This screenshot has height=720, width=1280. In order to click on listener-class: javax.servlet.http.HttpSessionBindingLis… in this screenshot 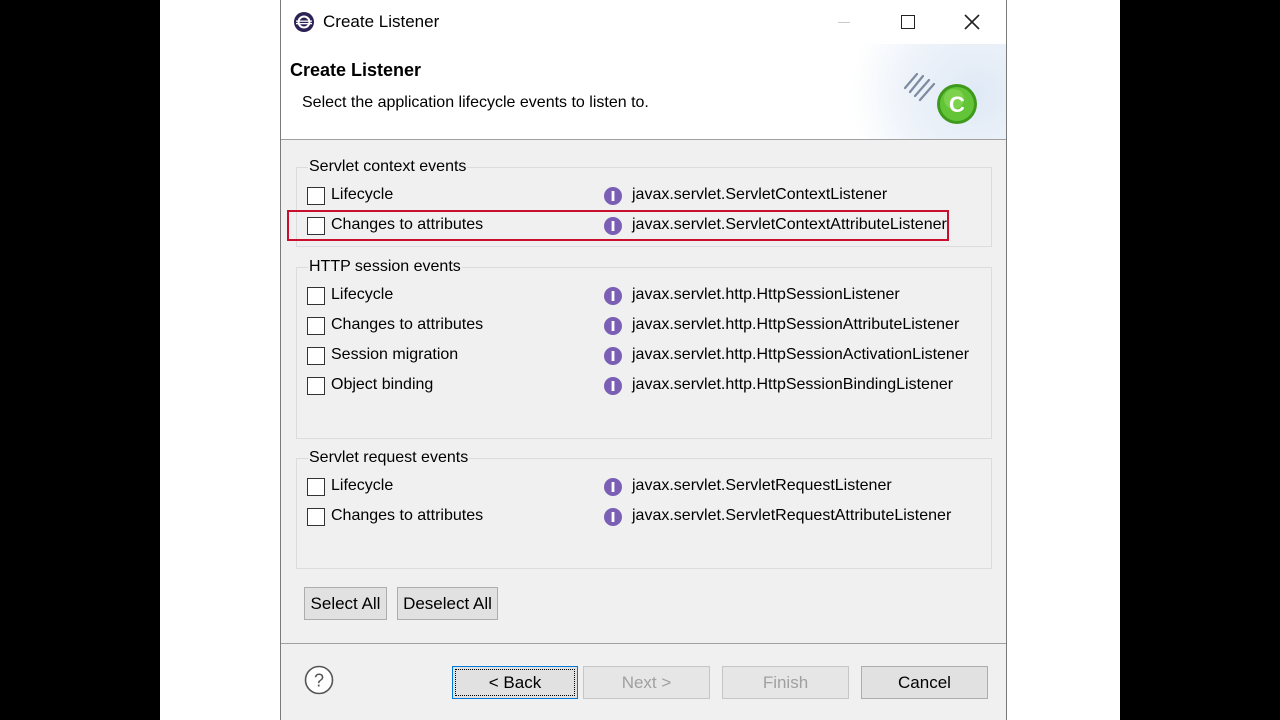, I will do `click(793, 384)`.